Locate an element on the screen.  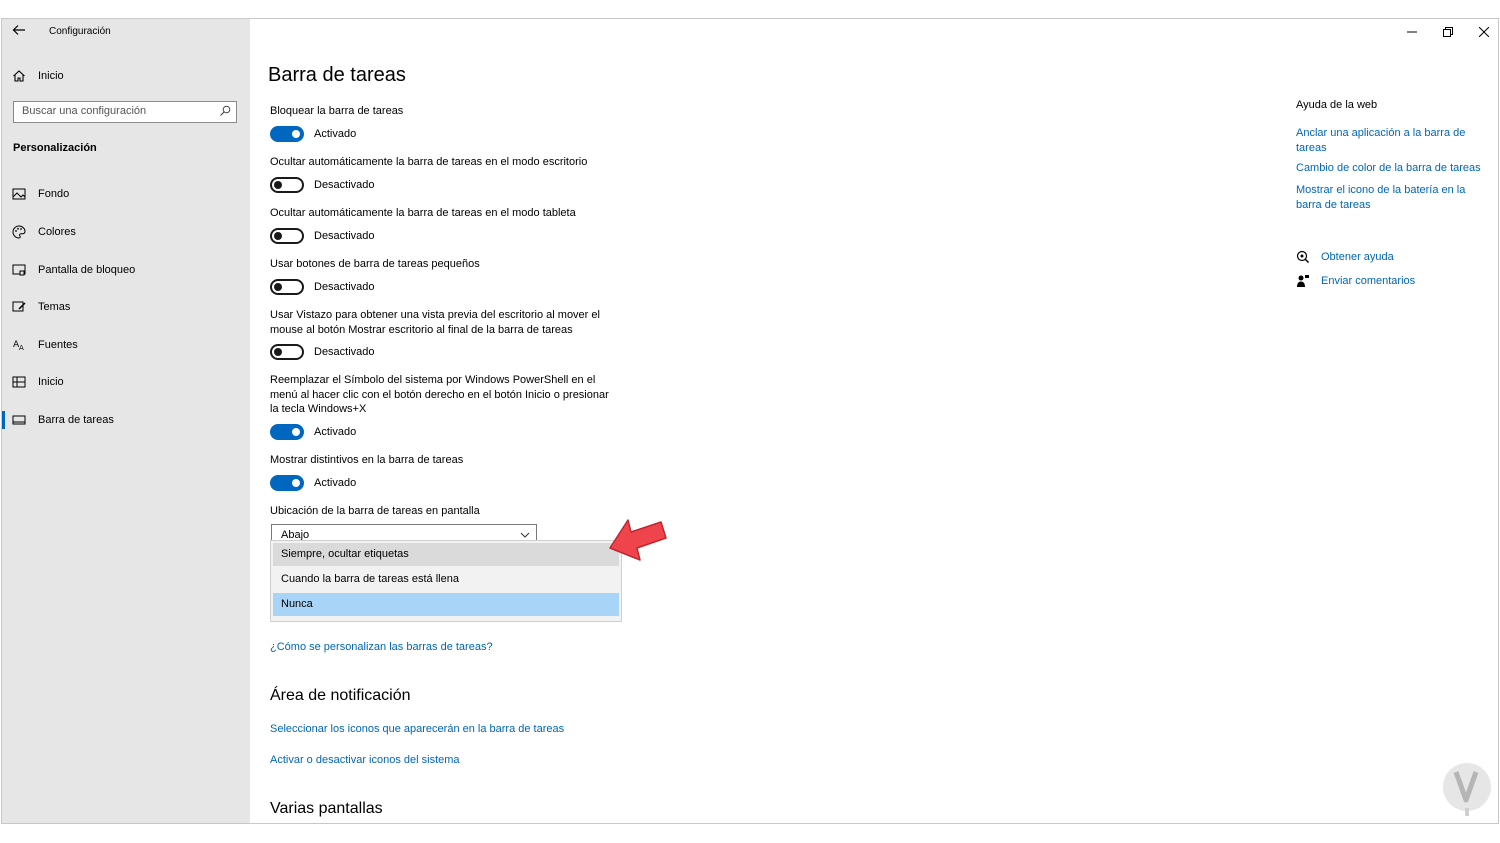
sidebar-item-label: Pantalla de bloqueo is located at coordinates (87, 270).